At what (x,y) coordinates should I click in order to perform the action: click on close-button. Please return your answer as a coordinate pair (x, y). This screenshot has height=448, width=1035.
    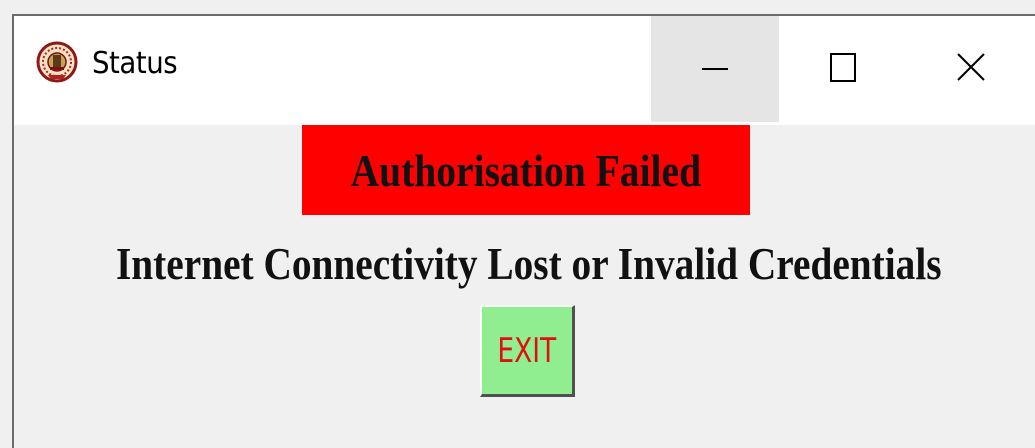
    Looking at the image, I should click on (971, 69).